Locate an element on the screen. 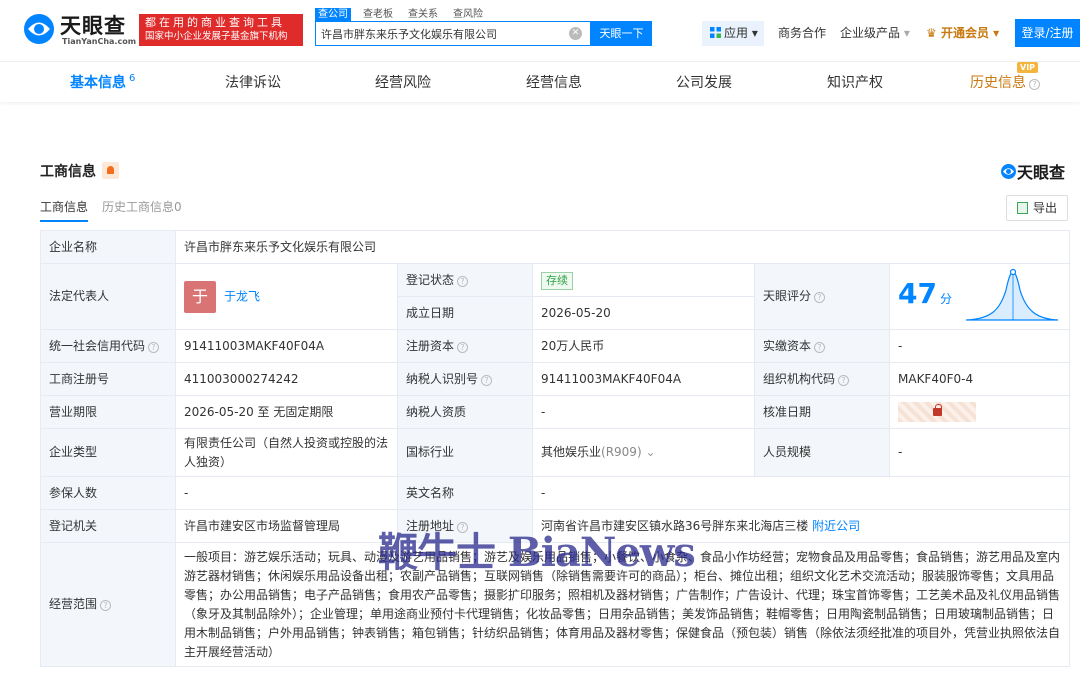 The width and height of the screenshot is (1080, 681). company-tab-bar: 基本信息 6 法律诉讼 经营风险 经营信息 公司发展 知识产权 历史信息? VIP is located at coordinates (540, 82).